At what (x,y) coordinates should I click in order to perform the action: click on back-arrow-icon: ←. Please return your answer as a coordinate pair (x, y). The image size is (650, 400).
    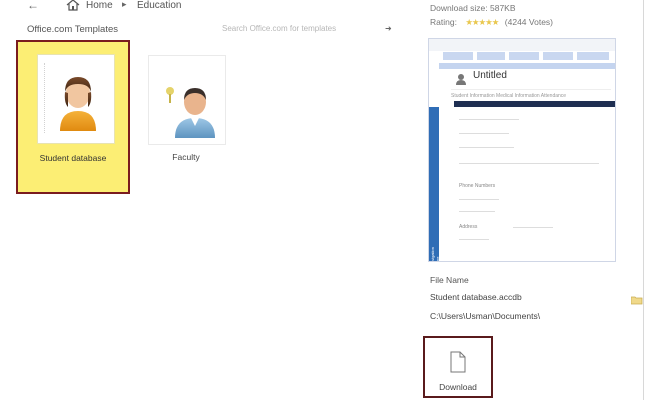
    Looking at the image, I should click on (33, 6).